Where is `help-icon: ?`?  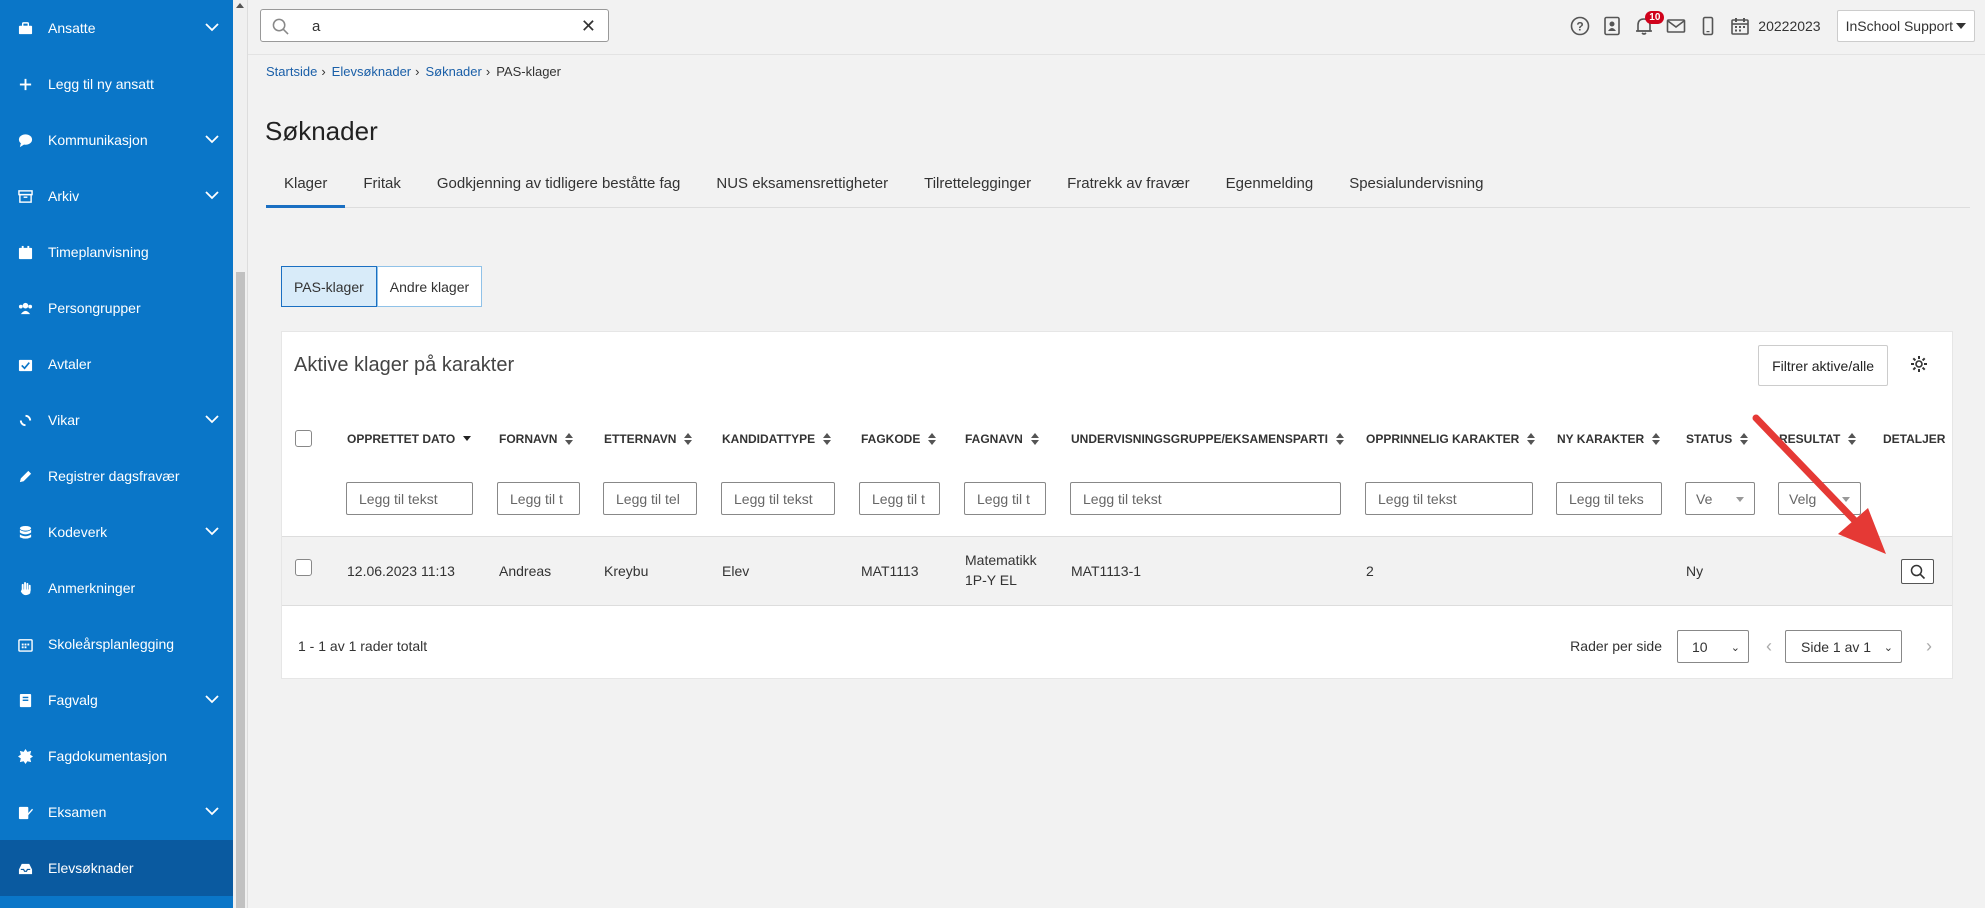
help-icon: ? is located at coordinates (1580, 26).